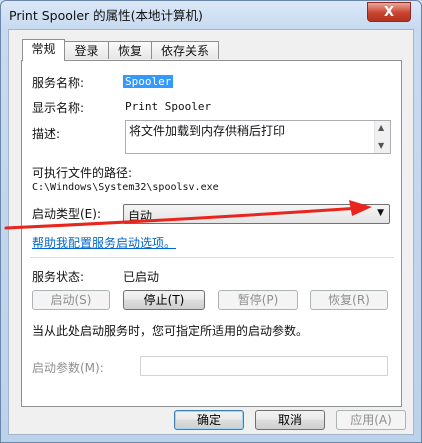  What do you see at coordinates (349, 300) in the screenshot?
I see `resume-button: 恢复(R)` at bounding box center [349, 300].